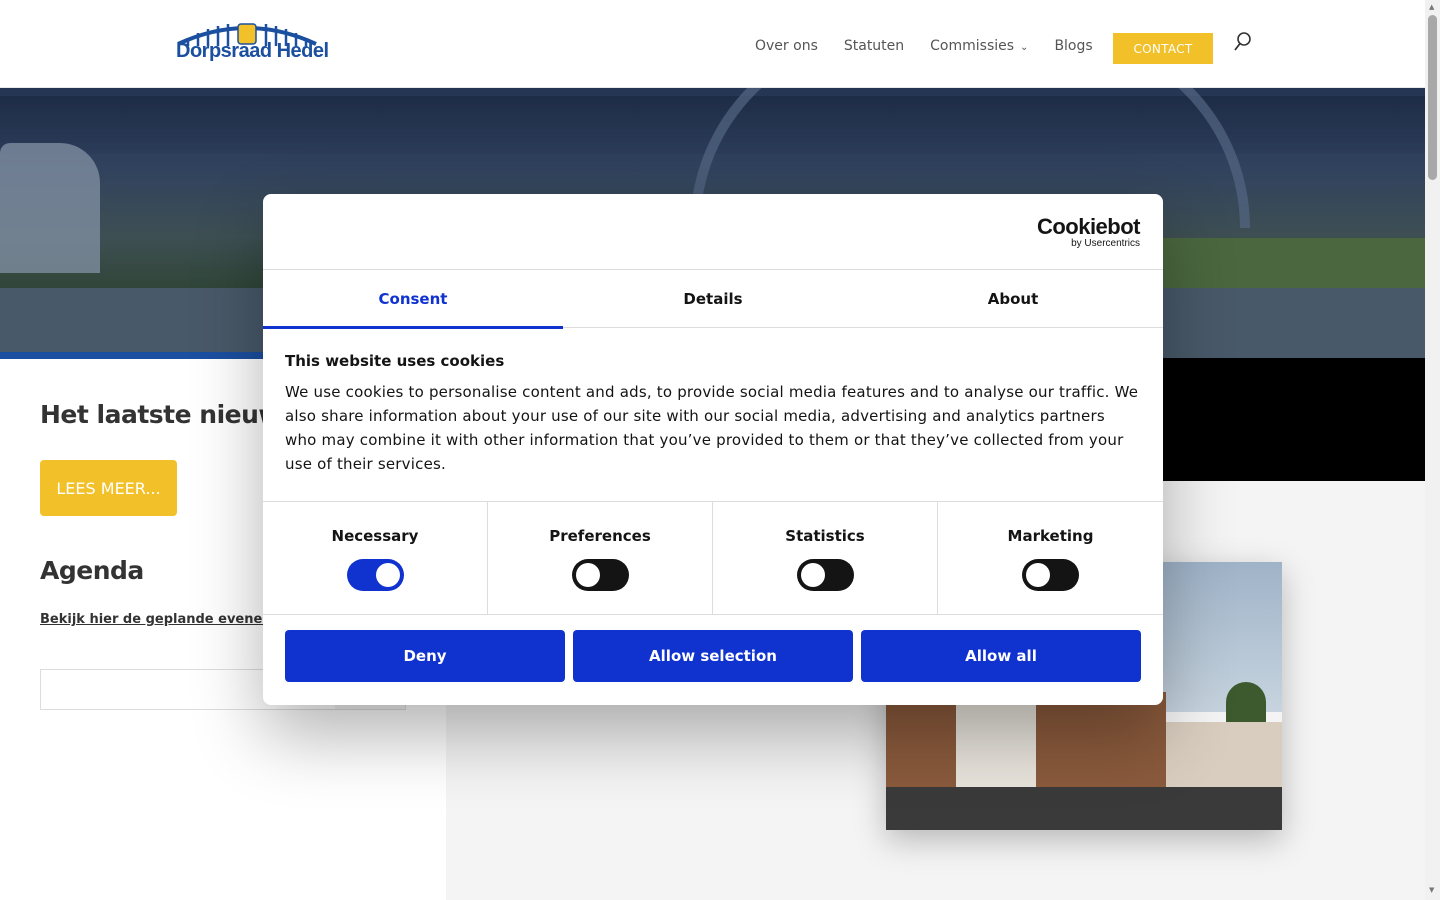  What do you see at coordinates (1224, 754) in the screenshot?
I see `photo-houses-row` at bounding box center [1224, 754].